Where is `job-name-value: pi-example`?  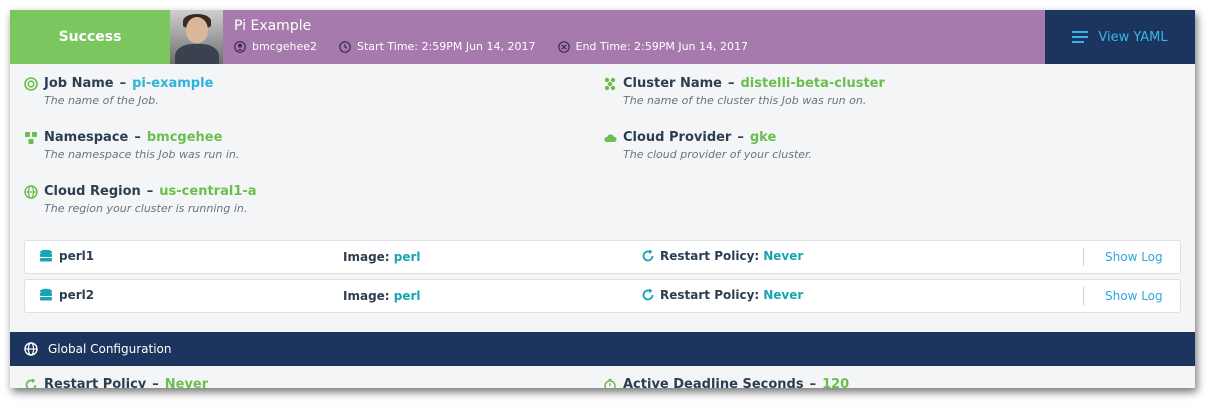 job-name-value: pi-example is located at coordinates (173, 83).